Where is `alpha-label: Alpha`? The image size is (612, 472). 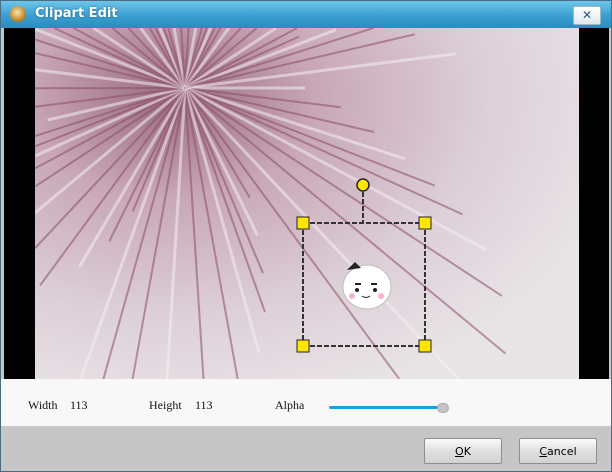
alpha-label: Alpha is located at coordinates (290, 405).